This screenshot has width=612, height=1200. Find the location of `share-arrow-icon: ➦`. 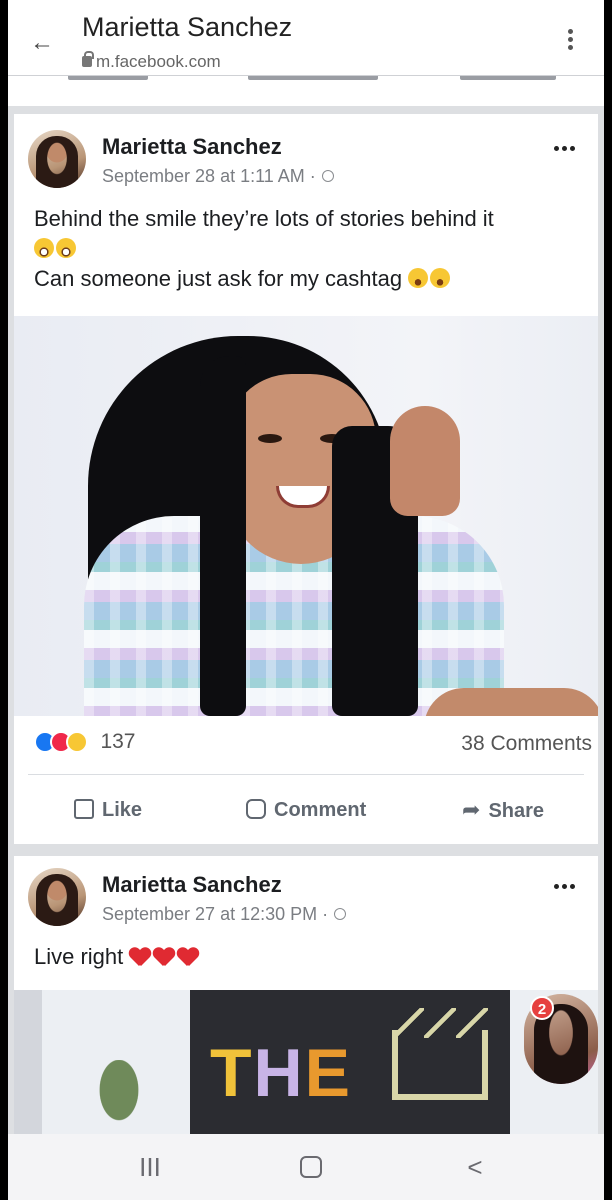

share-arrow-icon: ➦ is located at coordinates (471, 809).